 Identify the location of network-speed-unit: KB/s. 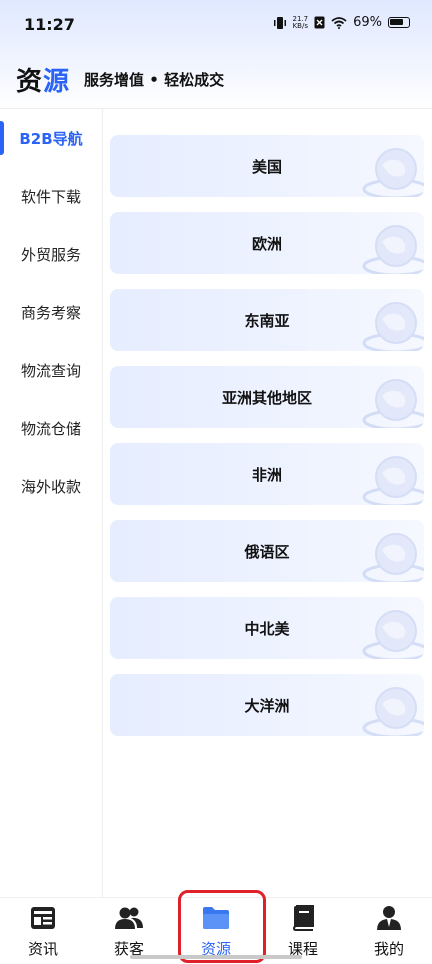
(300, 25).